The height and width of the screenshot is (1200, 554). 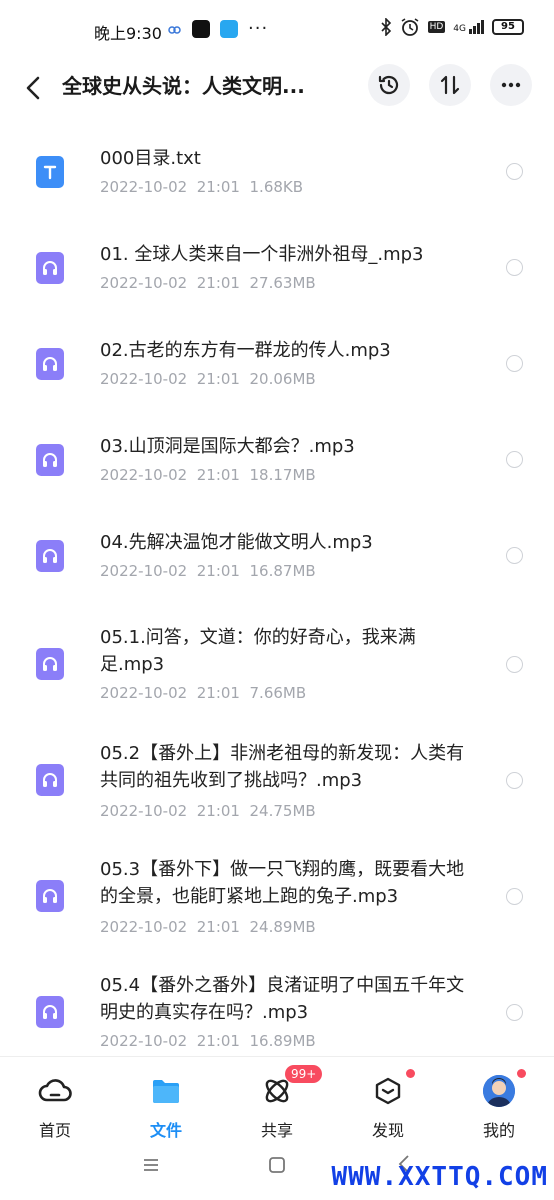 I want to click on nav-share-label: 共享, so click(x=276, y=1130).